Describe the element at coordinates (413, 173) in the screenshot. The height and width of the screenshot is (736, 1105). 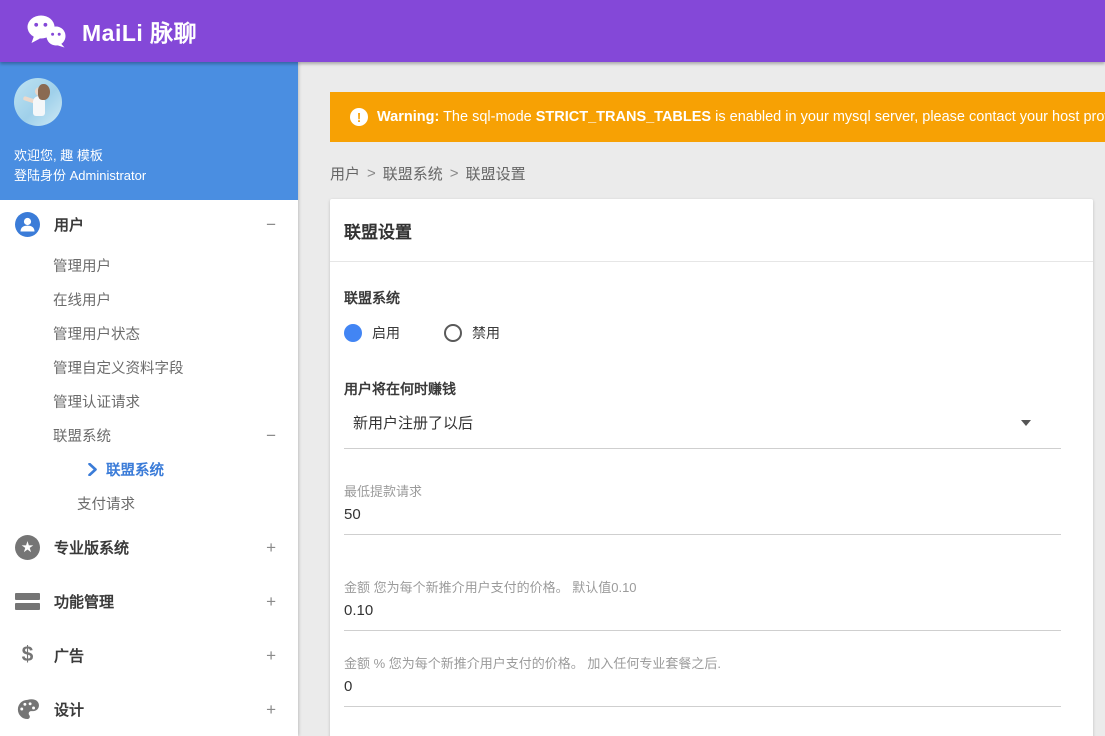
I see `breadcrumb-affiliates: 联盟系统` at that location.